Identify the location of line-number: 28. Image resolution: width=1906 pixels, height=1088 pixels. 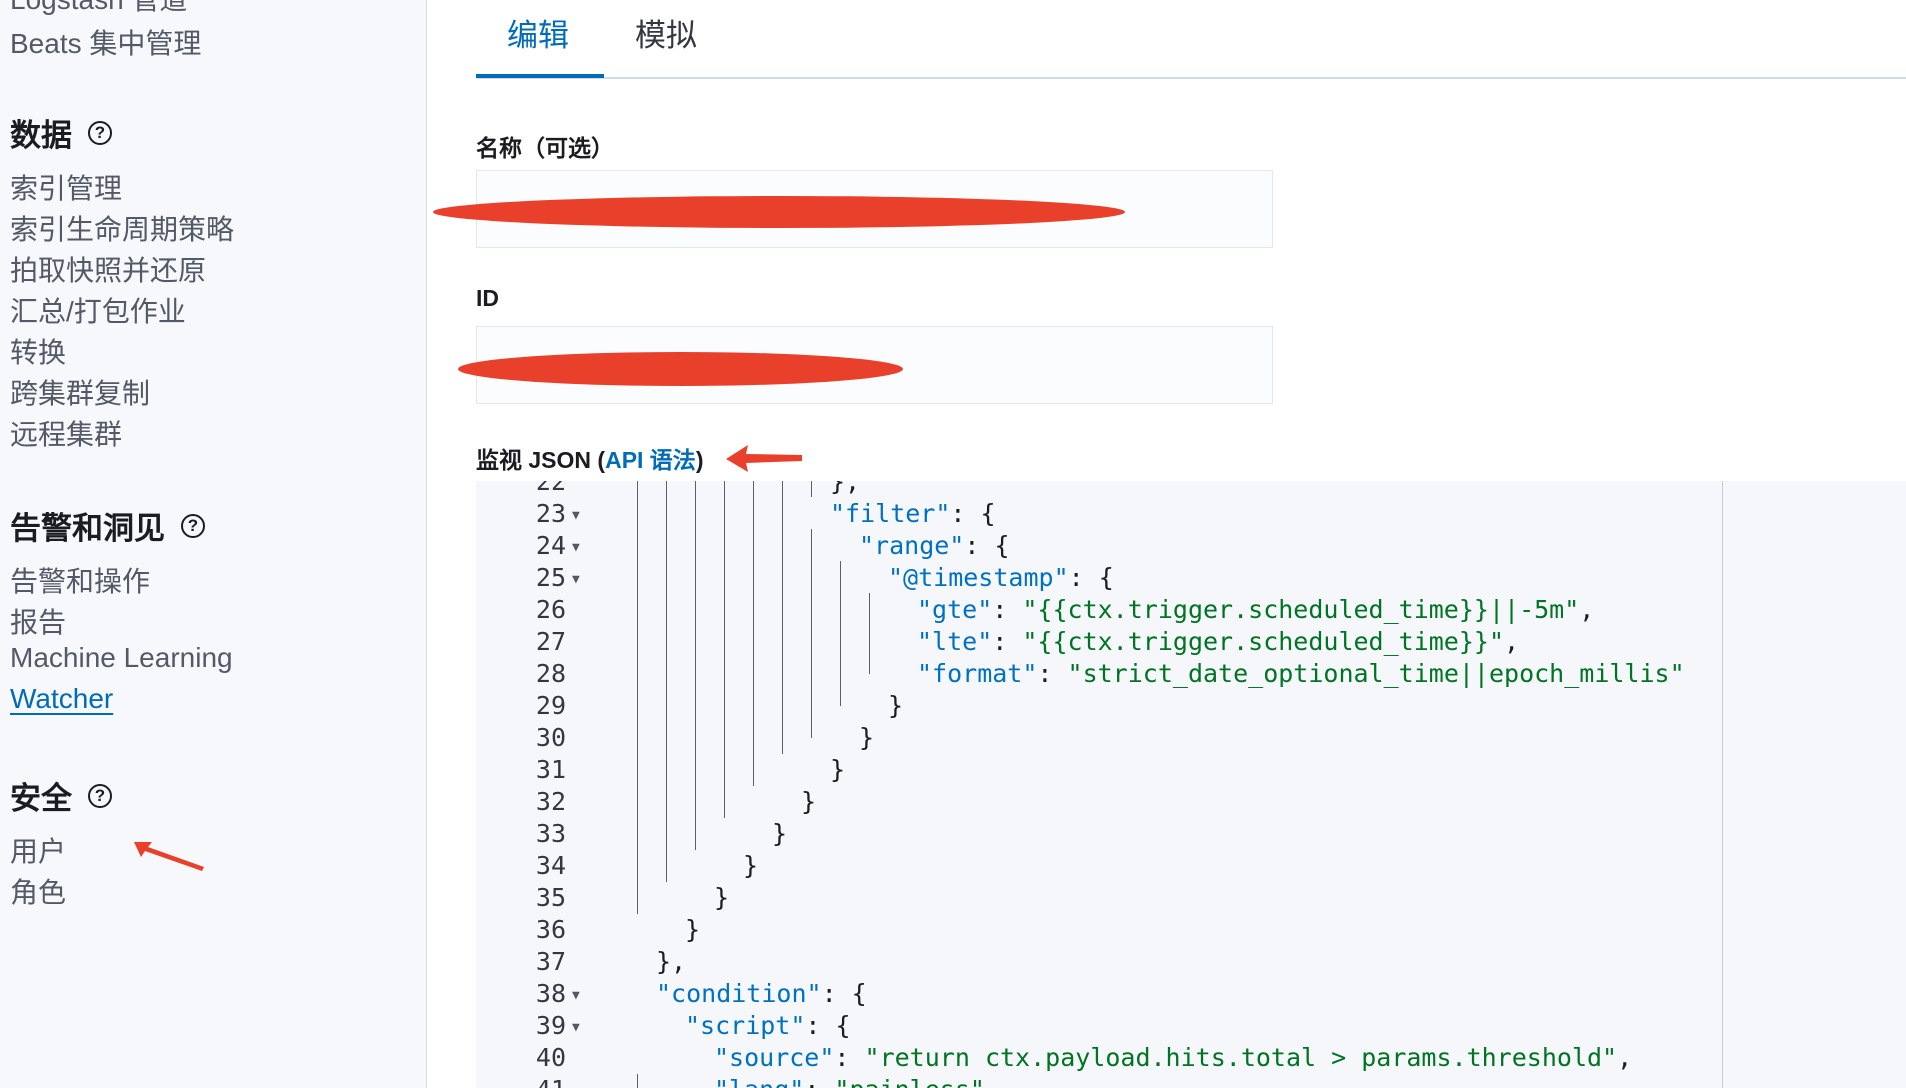
(550, 673).